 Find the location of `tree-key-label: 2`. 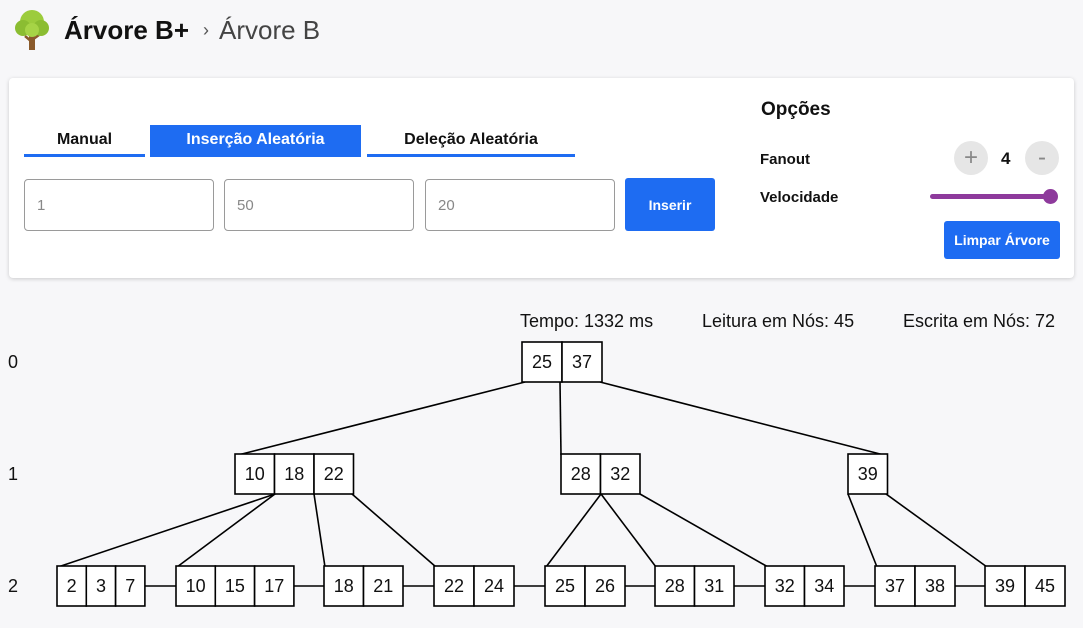

tree-key-label: 2 is located at coordinates (72, 586).